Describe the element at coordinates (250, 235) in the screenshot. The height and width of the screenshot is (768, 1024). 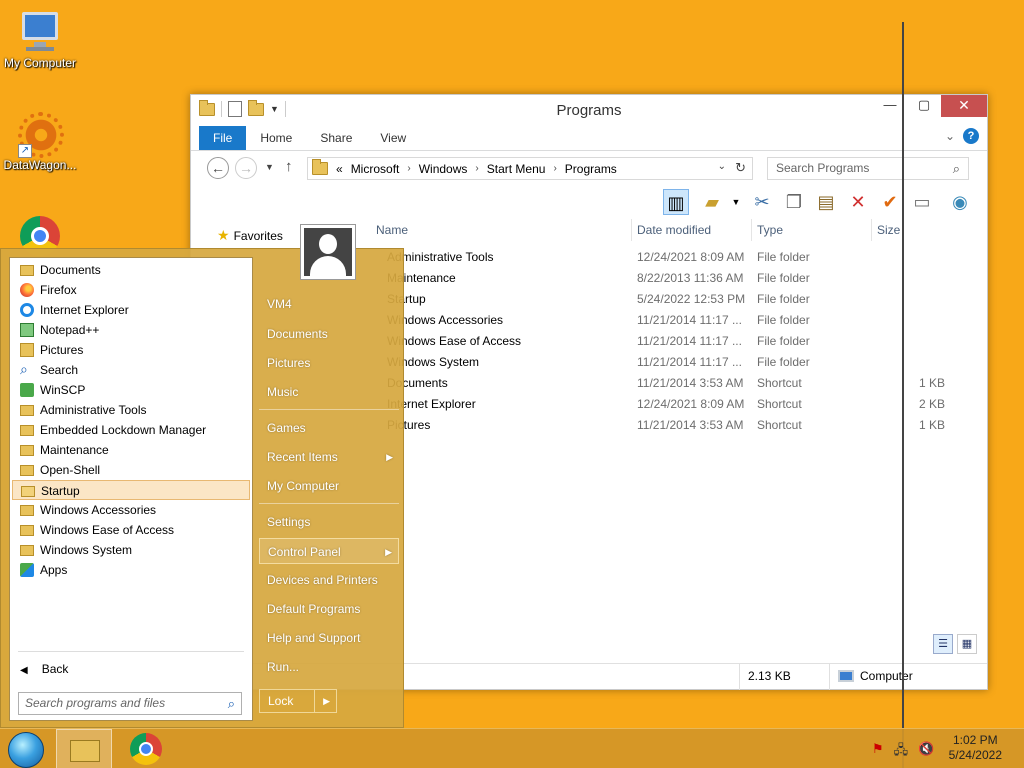
I see `nav-item-favorites: ★ Favorites` at that location.